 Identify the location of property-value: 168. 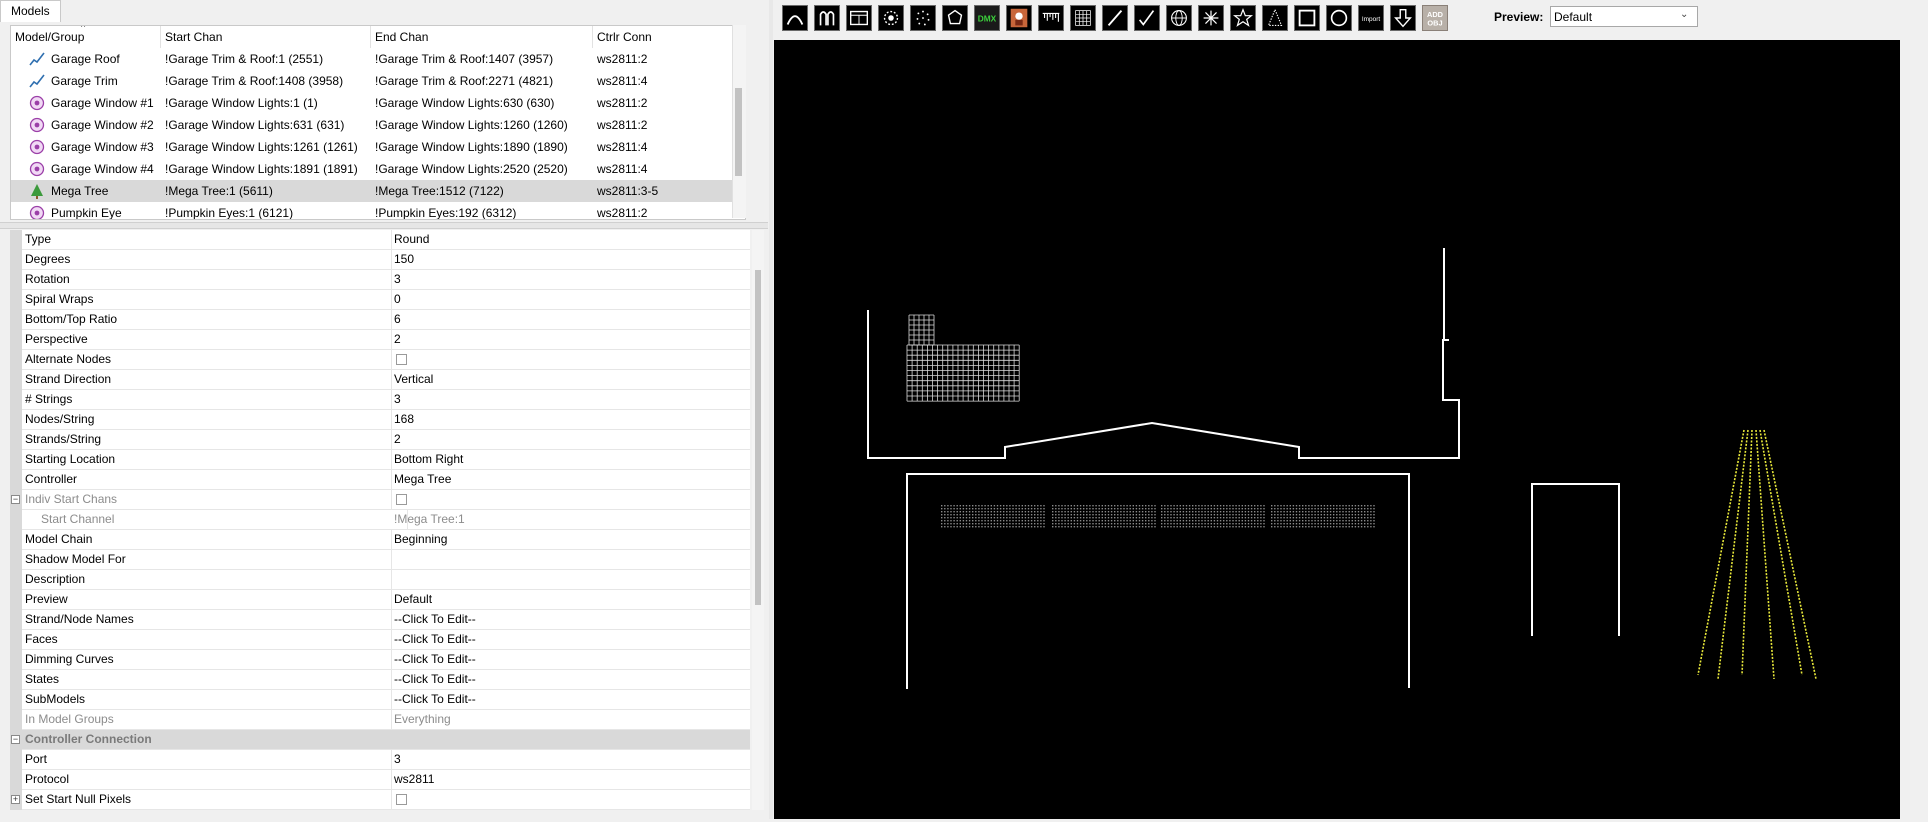
(569, 419).